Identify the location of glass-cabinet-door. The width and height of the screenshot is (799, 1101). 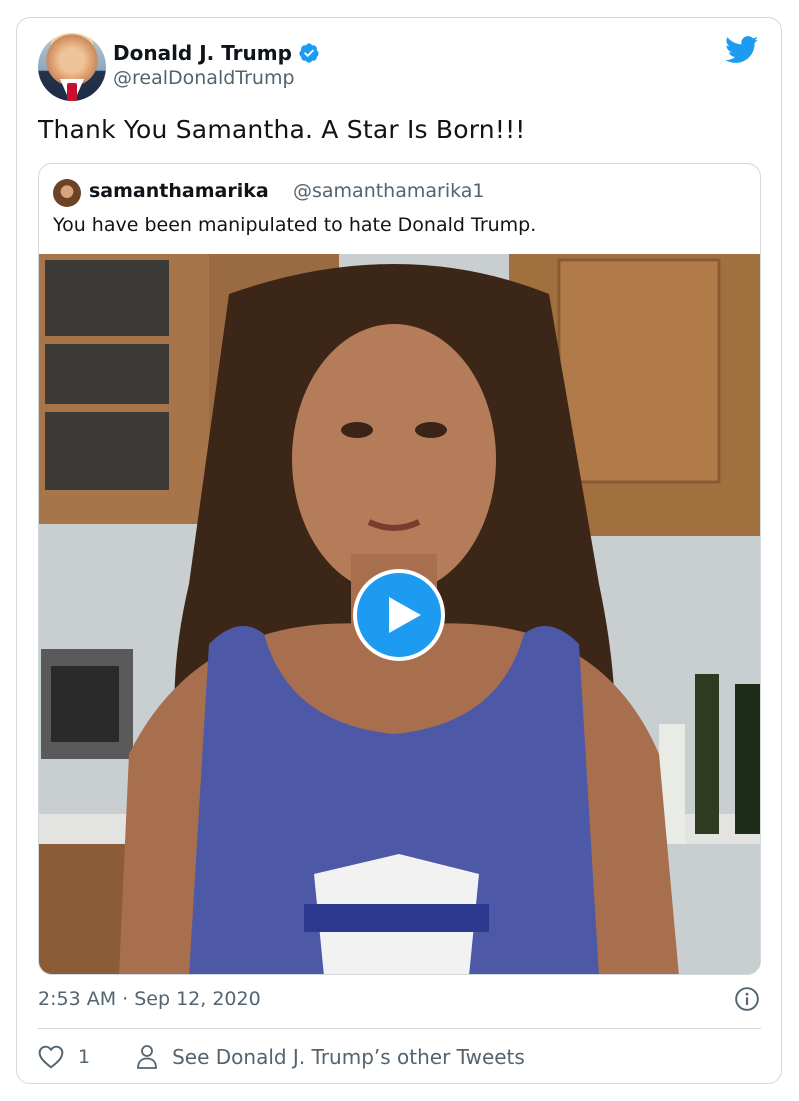
(107, 375).